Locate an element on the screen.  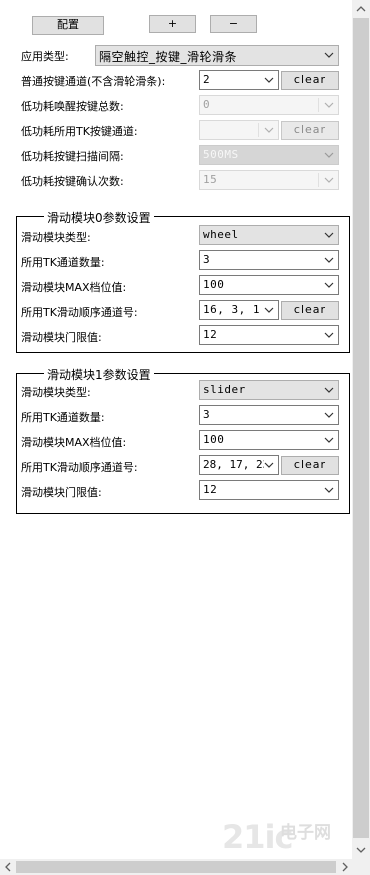
add-button: + is located at coordinates (172, 24).